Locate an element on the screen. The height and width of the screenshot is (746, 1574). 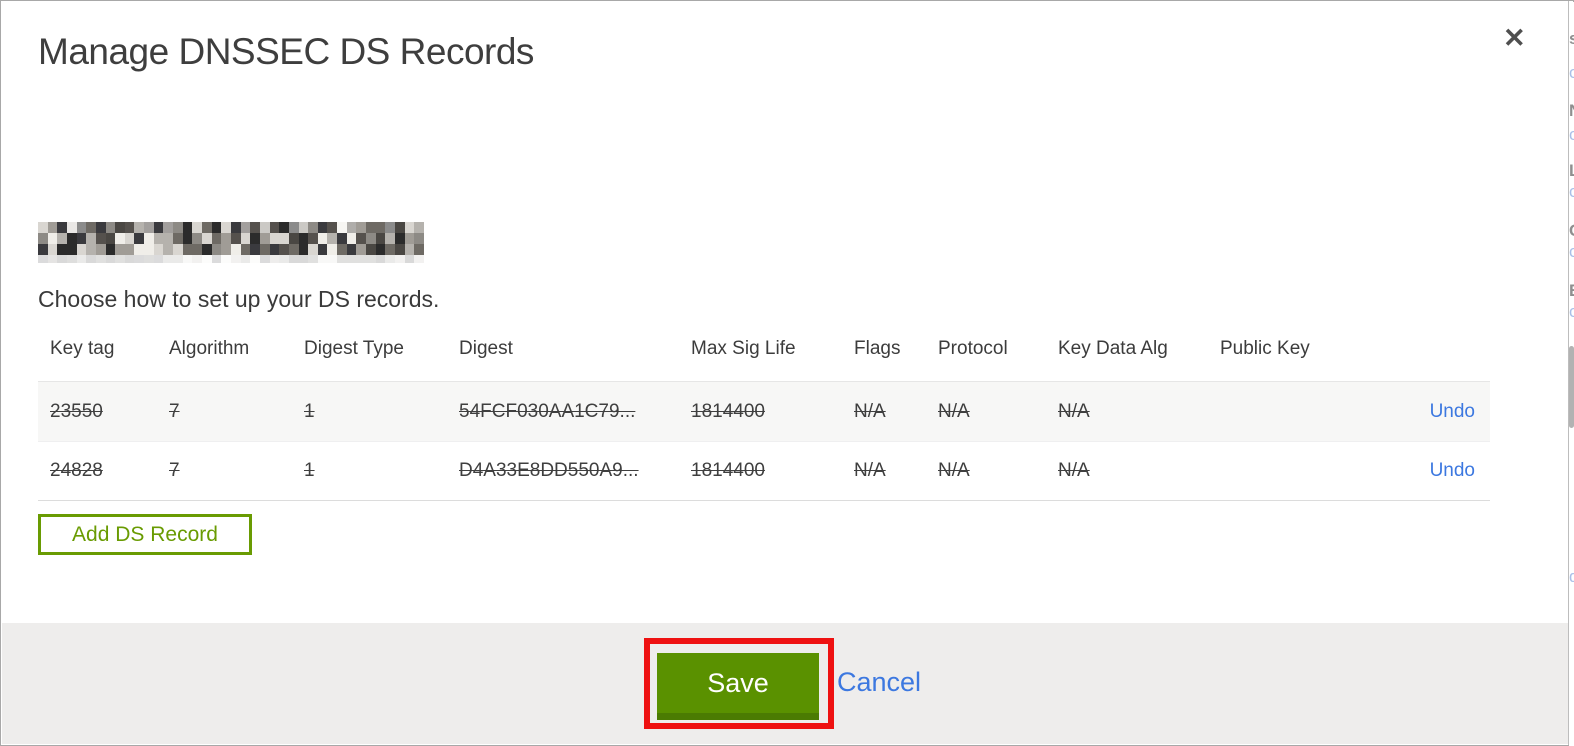
cell-max-sig-life: 1814400 is located at coordinates (728, 470).